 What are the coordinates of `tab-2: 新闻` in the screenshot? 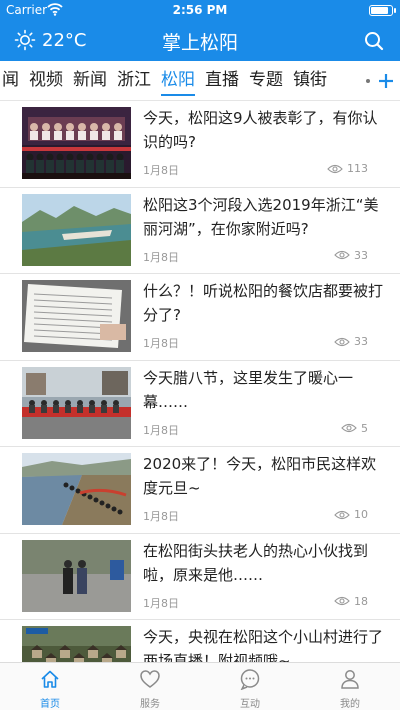 It's located at (90, 80).